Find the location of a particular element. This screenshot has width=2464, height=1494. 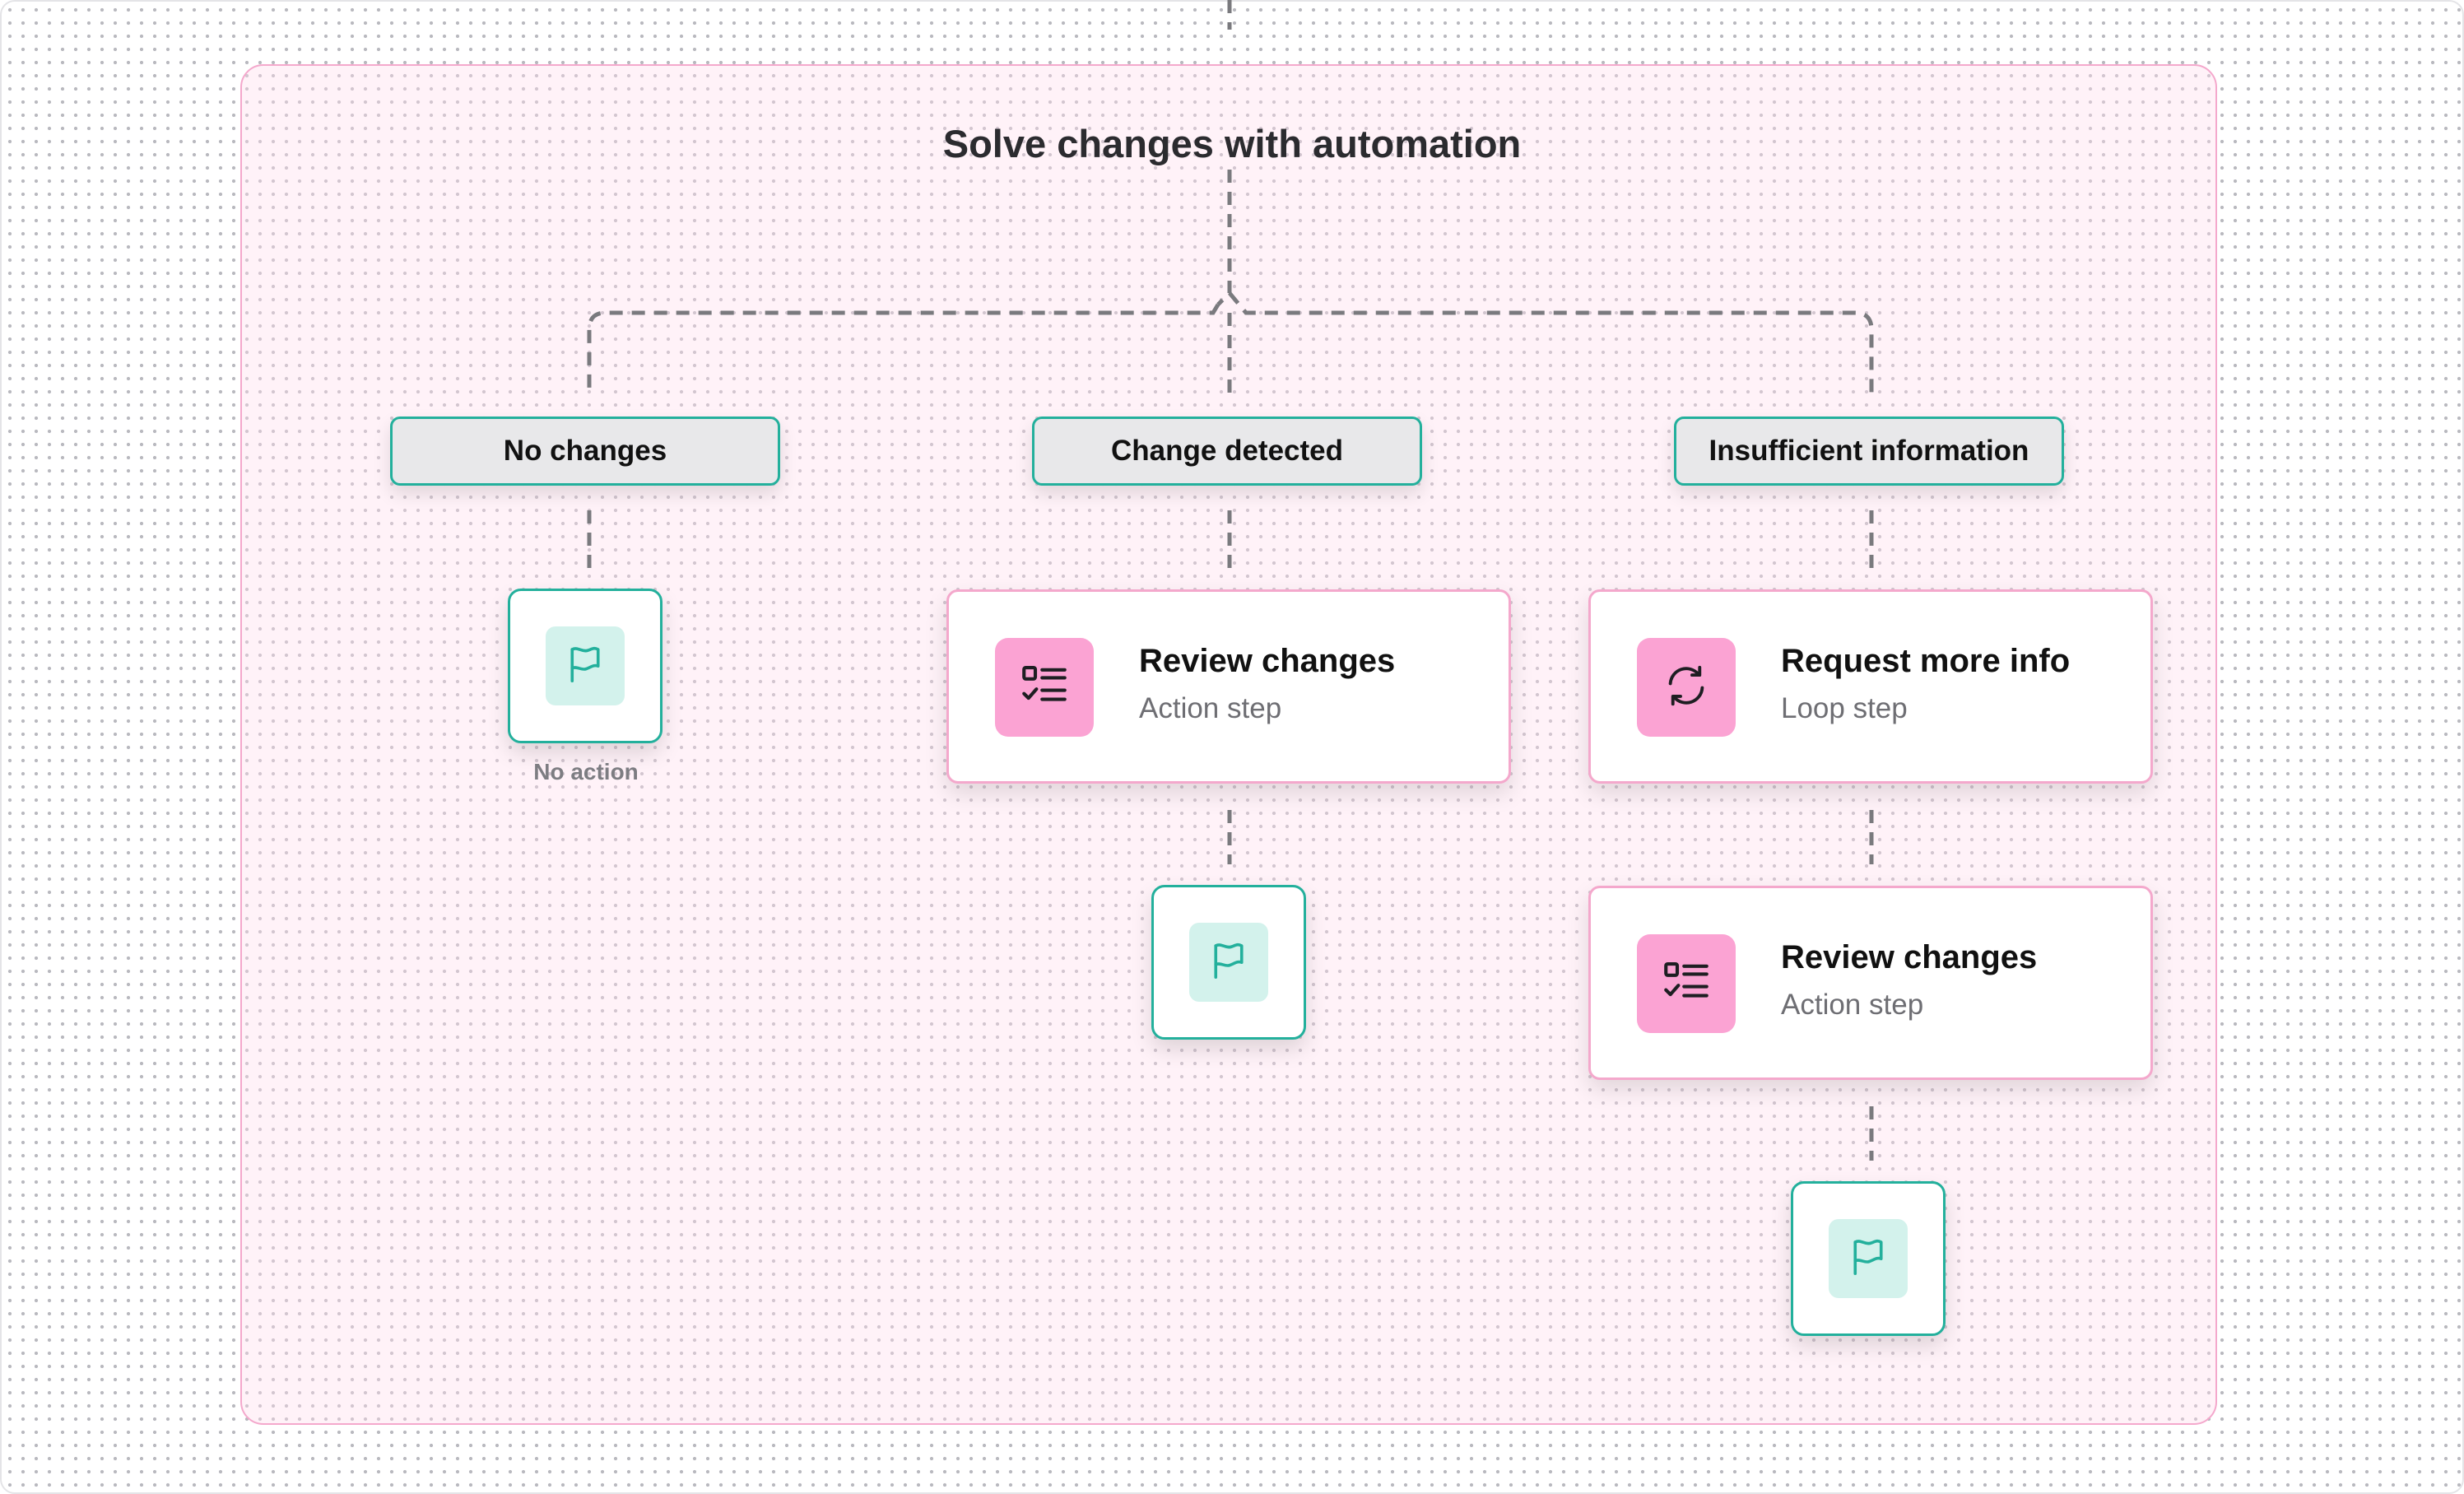

end-node-insufficient-information is located at coordinates (1869, 1258).